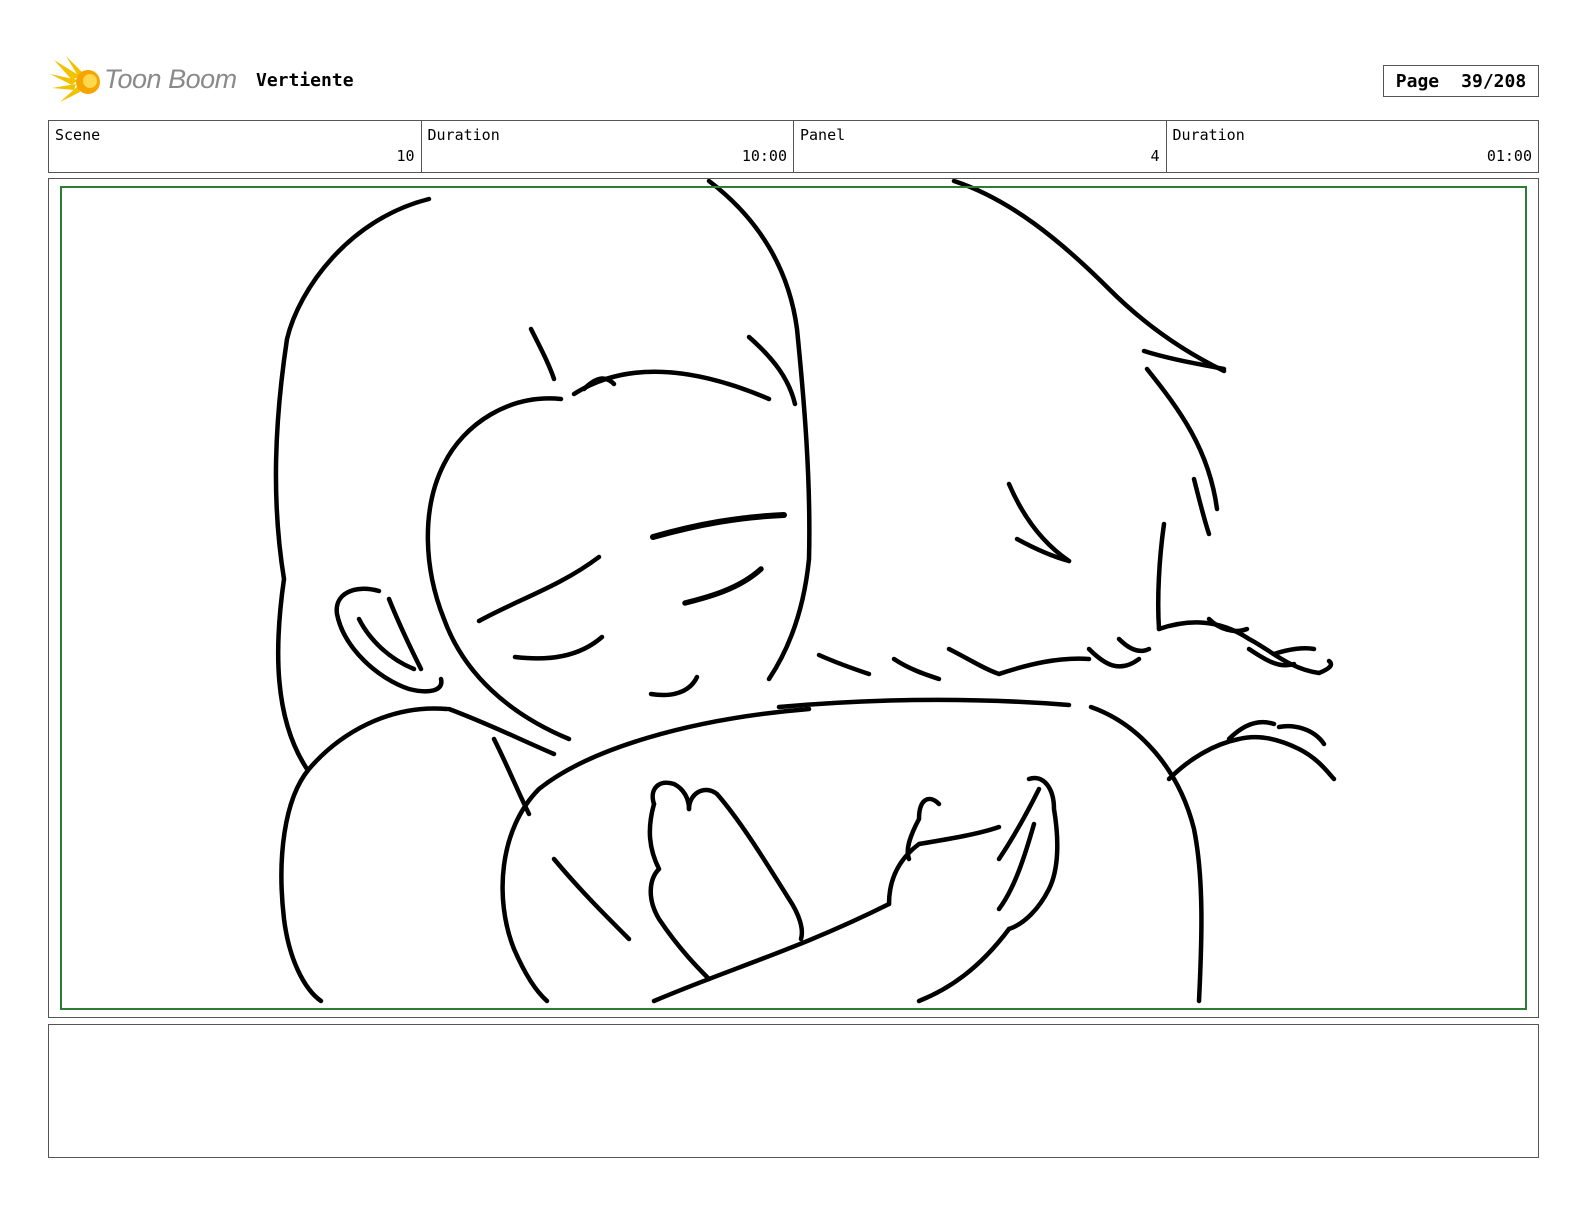 Image resolution: width=1584 pixels, height=1224 pixels. Describe the element at coordinates (305, 80) in the screenshot. I see `project-title: Vertiente` at that location.